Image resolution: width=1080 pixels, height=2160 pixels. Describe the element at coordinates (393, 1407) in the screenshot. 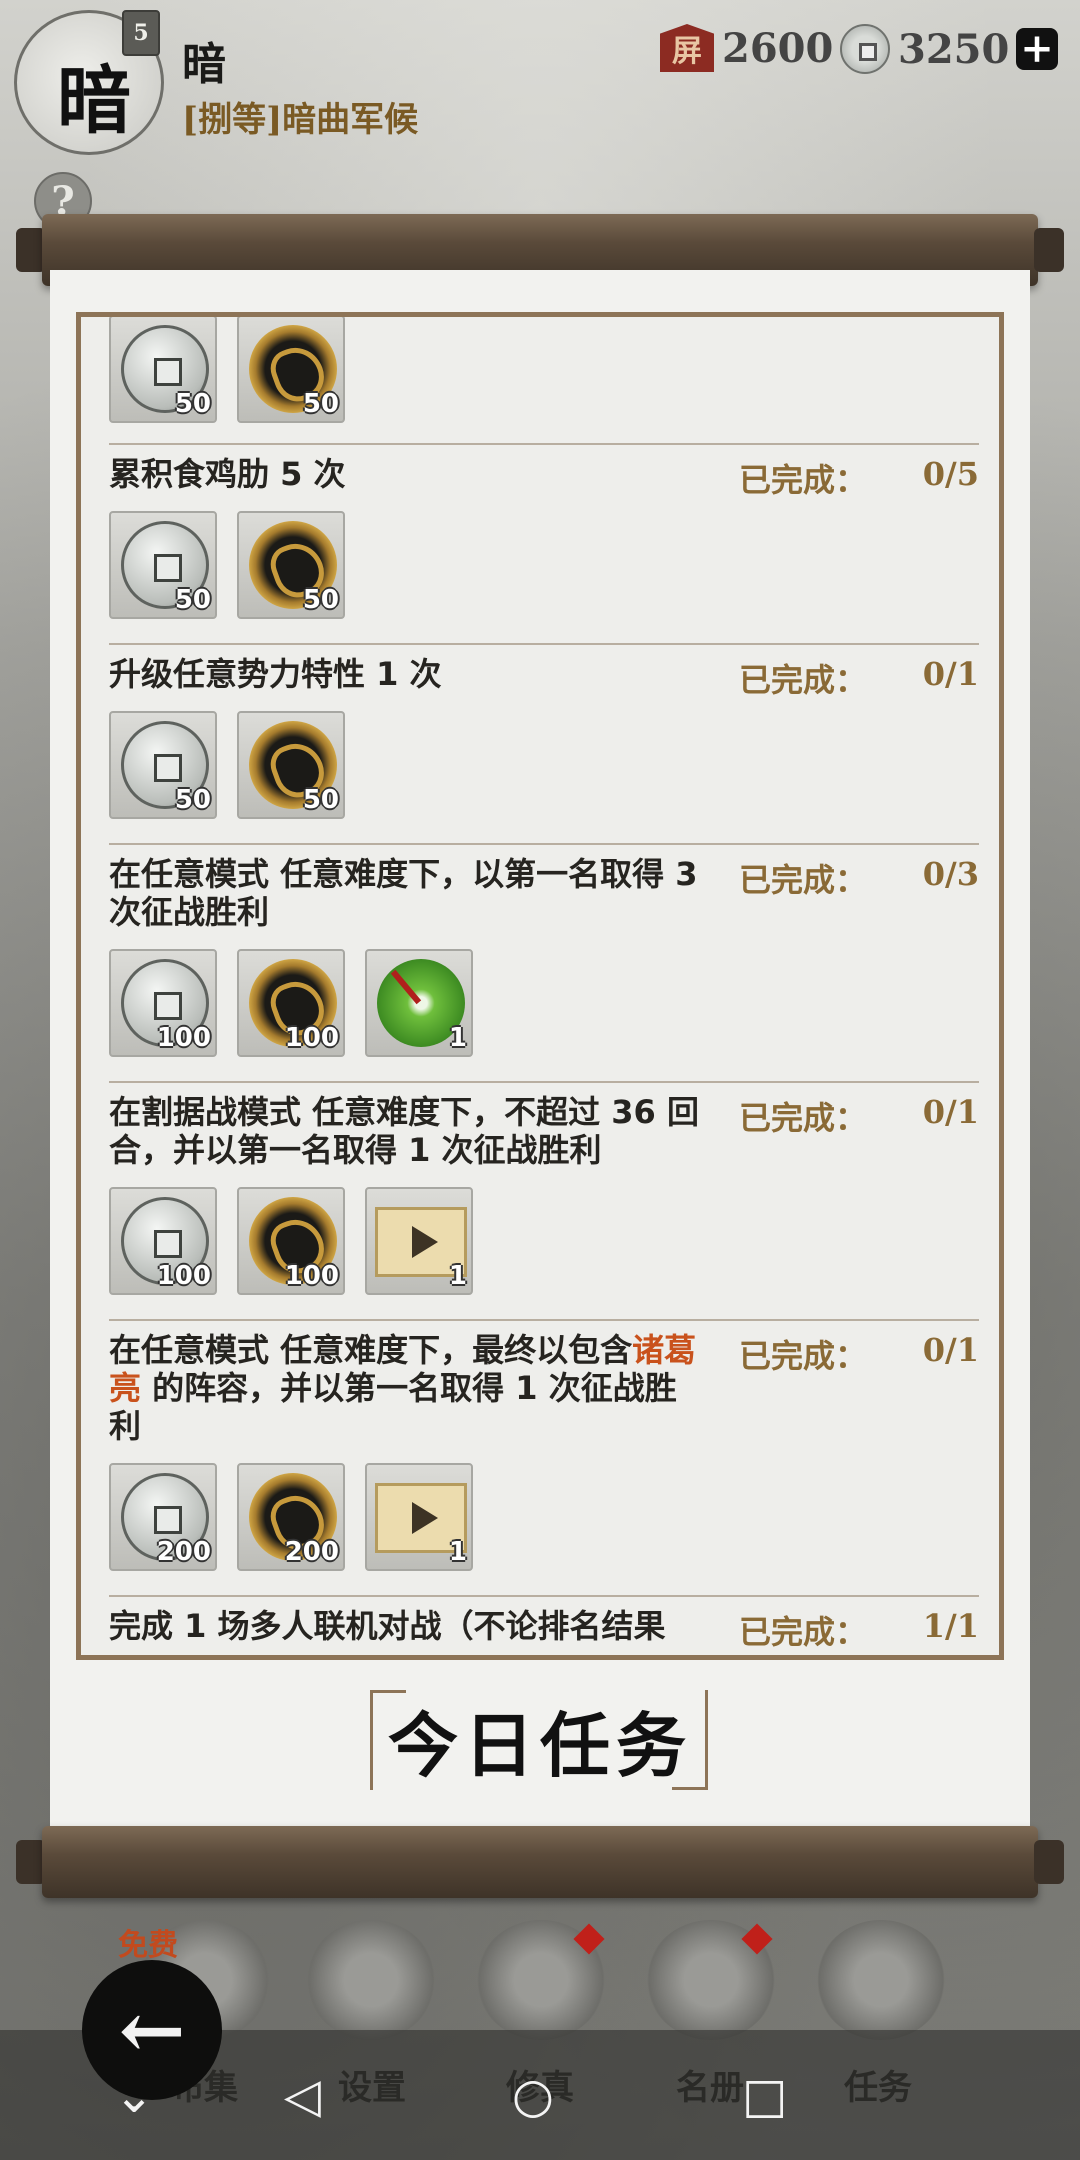

I see `task-text-suffix: 的阵容，并以第一名取得 1 次征战胜利` at that location.